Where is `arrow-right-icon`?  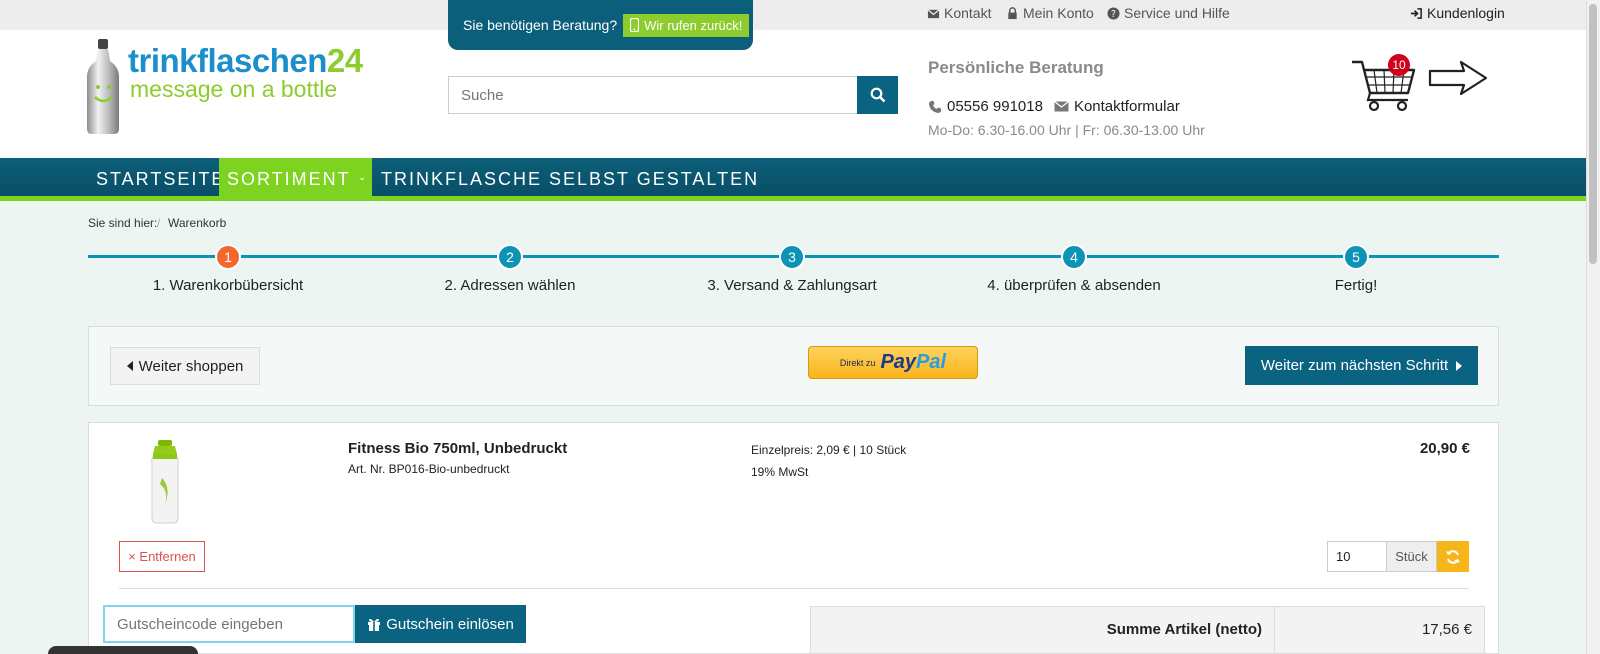
arrow-right-icon is located at coordinates (1458, 78).